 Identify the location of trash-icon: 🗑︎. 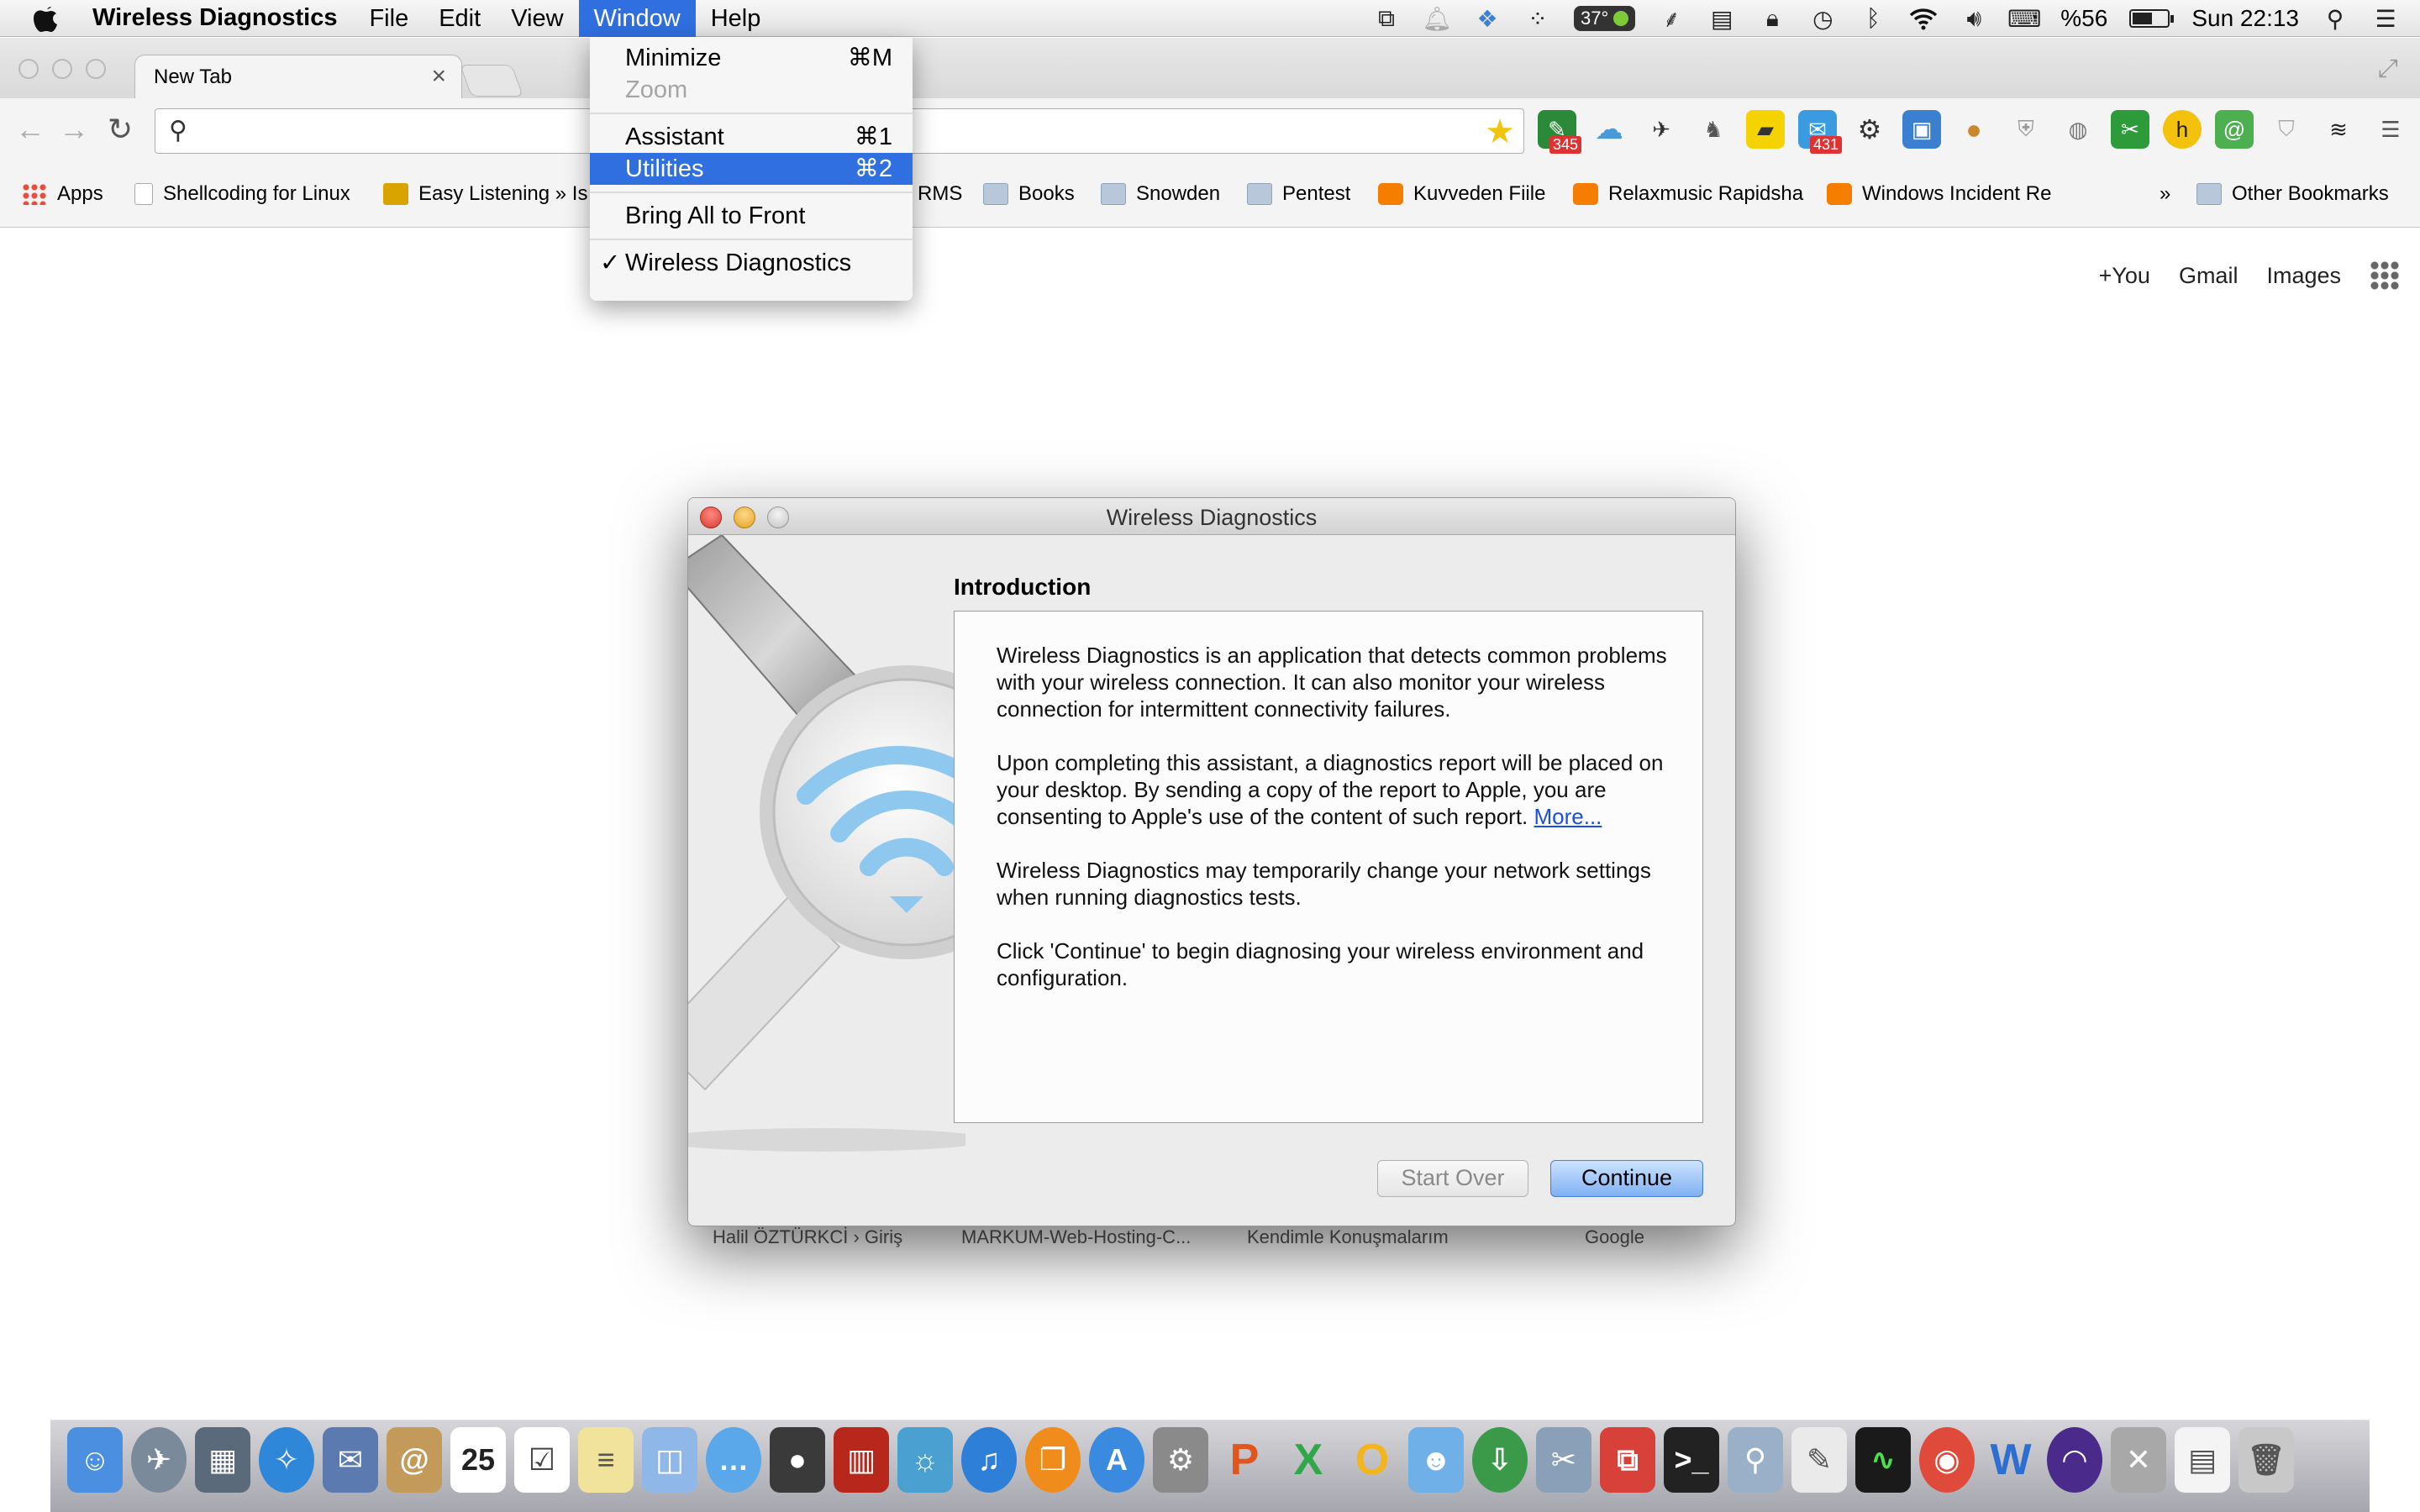
(2266, 1460).